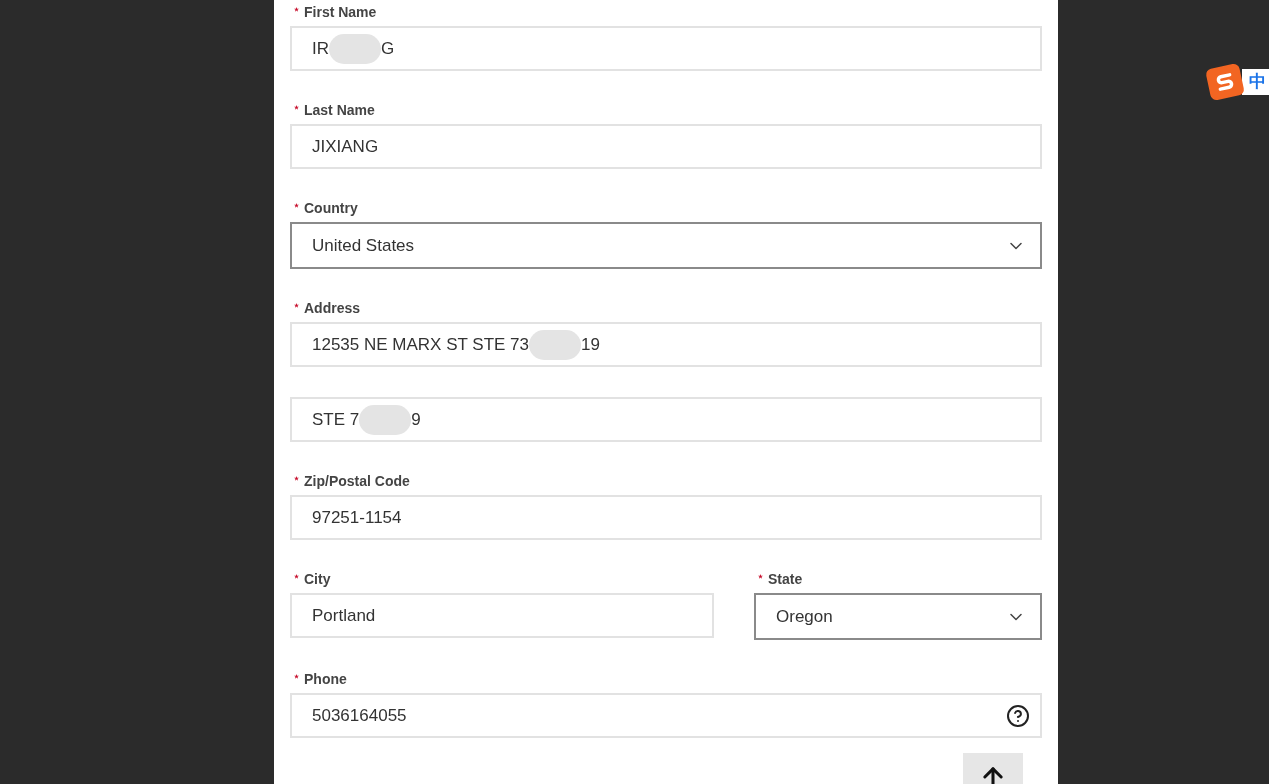 The height and width of the screenshot is (784, 1269). What do you see at coordinates (666, 48) in the screenshot?
I see `input-field: IR G` at bounding box center [666, 48].